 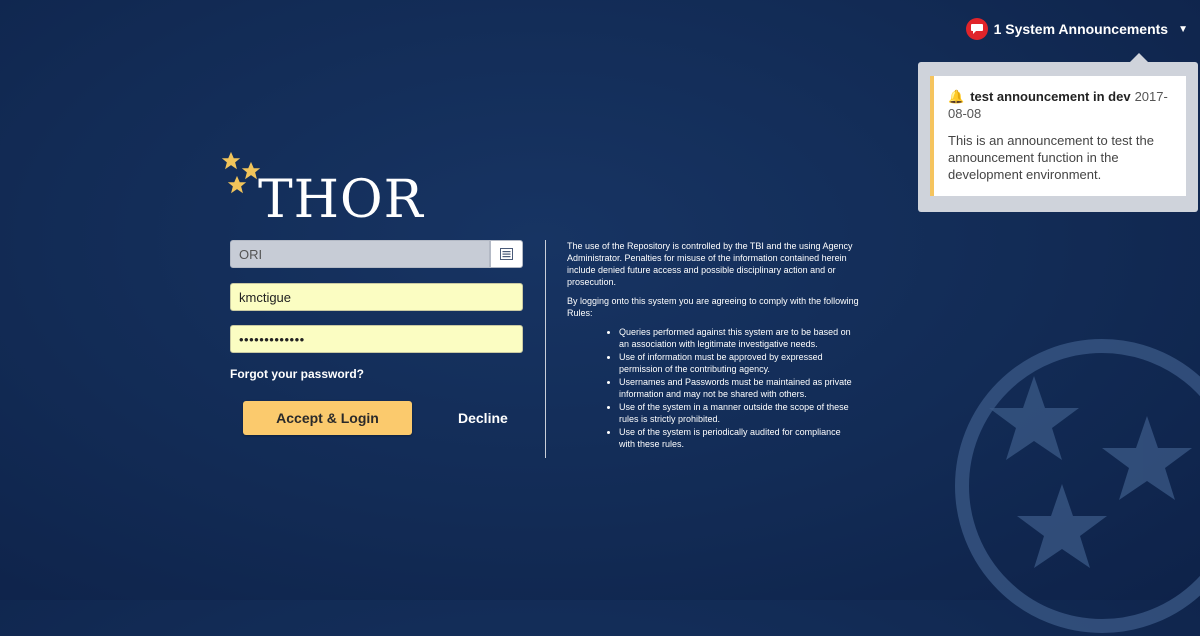 I want to click on announcement-title: test announcement in dev, so click(x=1050, y=96).